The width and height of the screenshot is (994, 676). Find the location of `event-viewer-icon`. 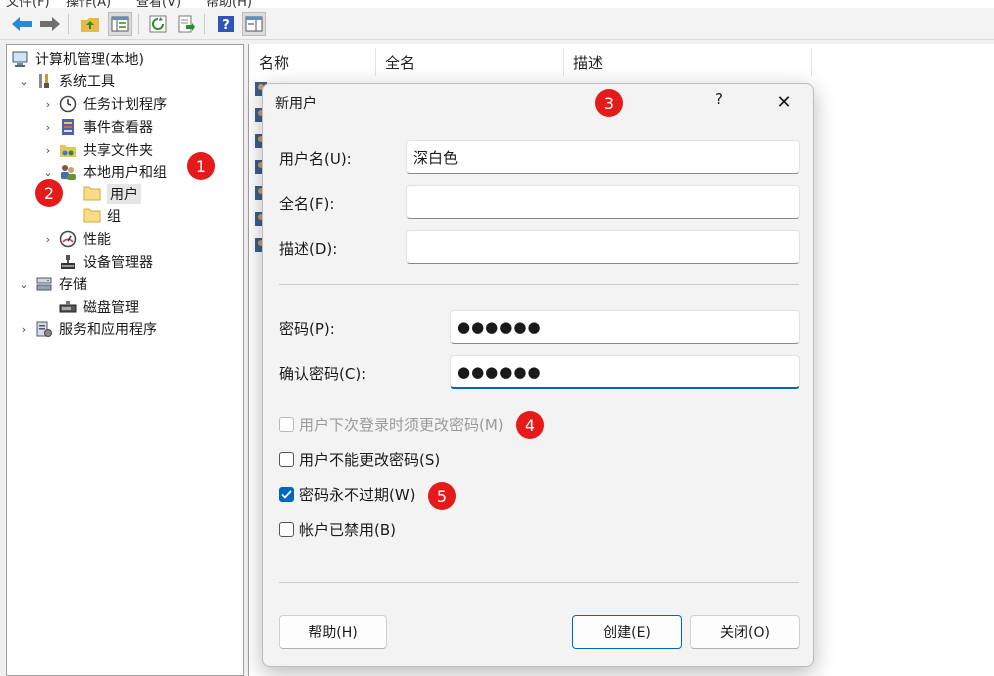

event-viewer-icon is located at coordinates (68, 127).